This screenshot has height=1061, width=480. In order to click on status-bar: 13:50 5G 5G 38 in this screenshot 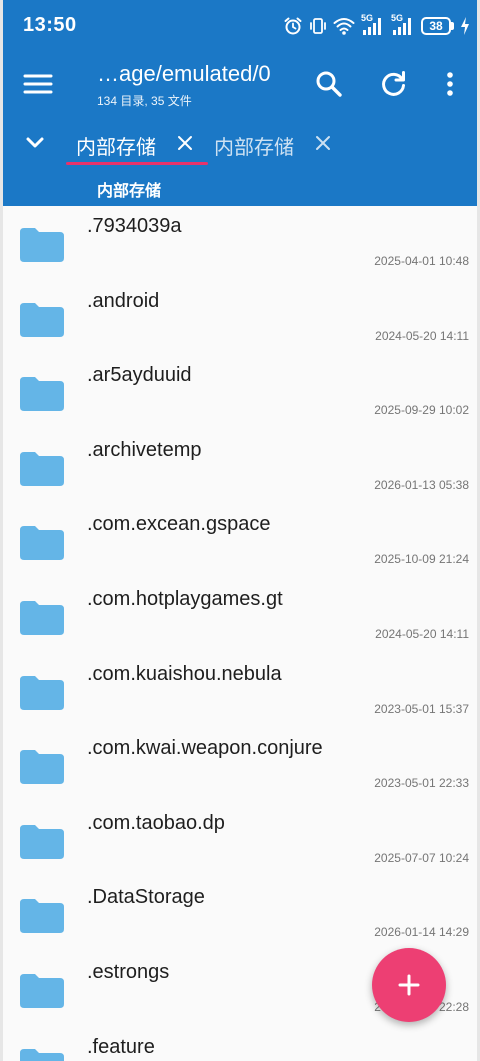, I will do `click(240, 25)`.